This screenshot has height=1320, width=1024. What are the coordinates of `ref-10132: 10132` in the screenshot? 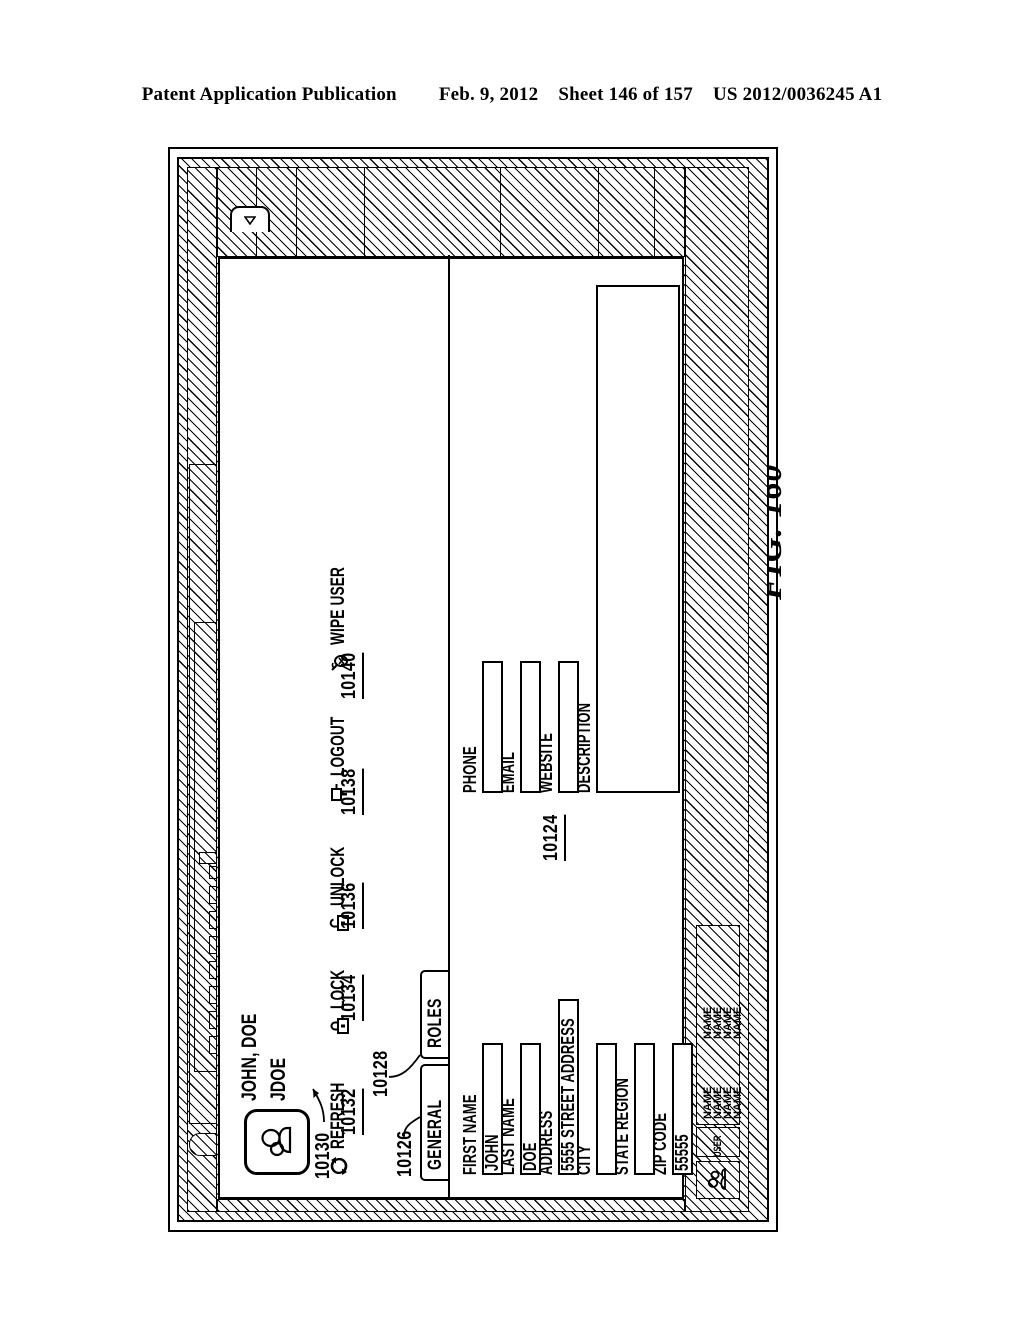 It's located at (351, 1111).